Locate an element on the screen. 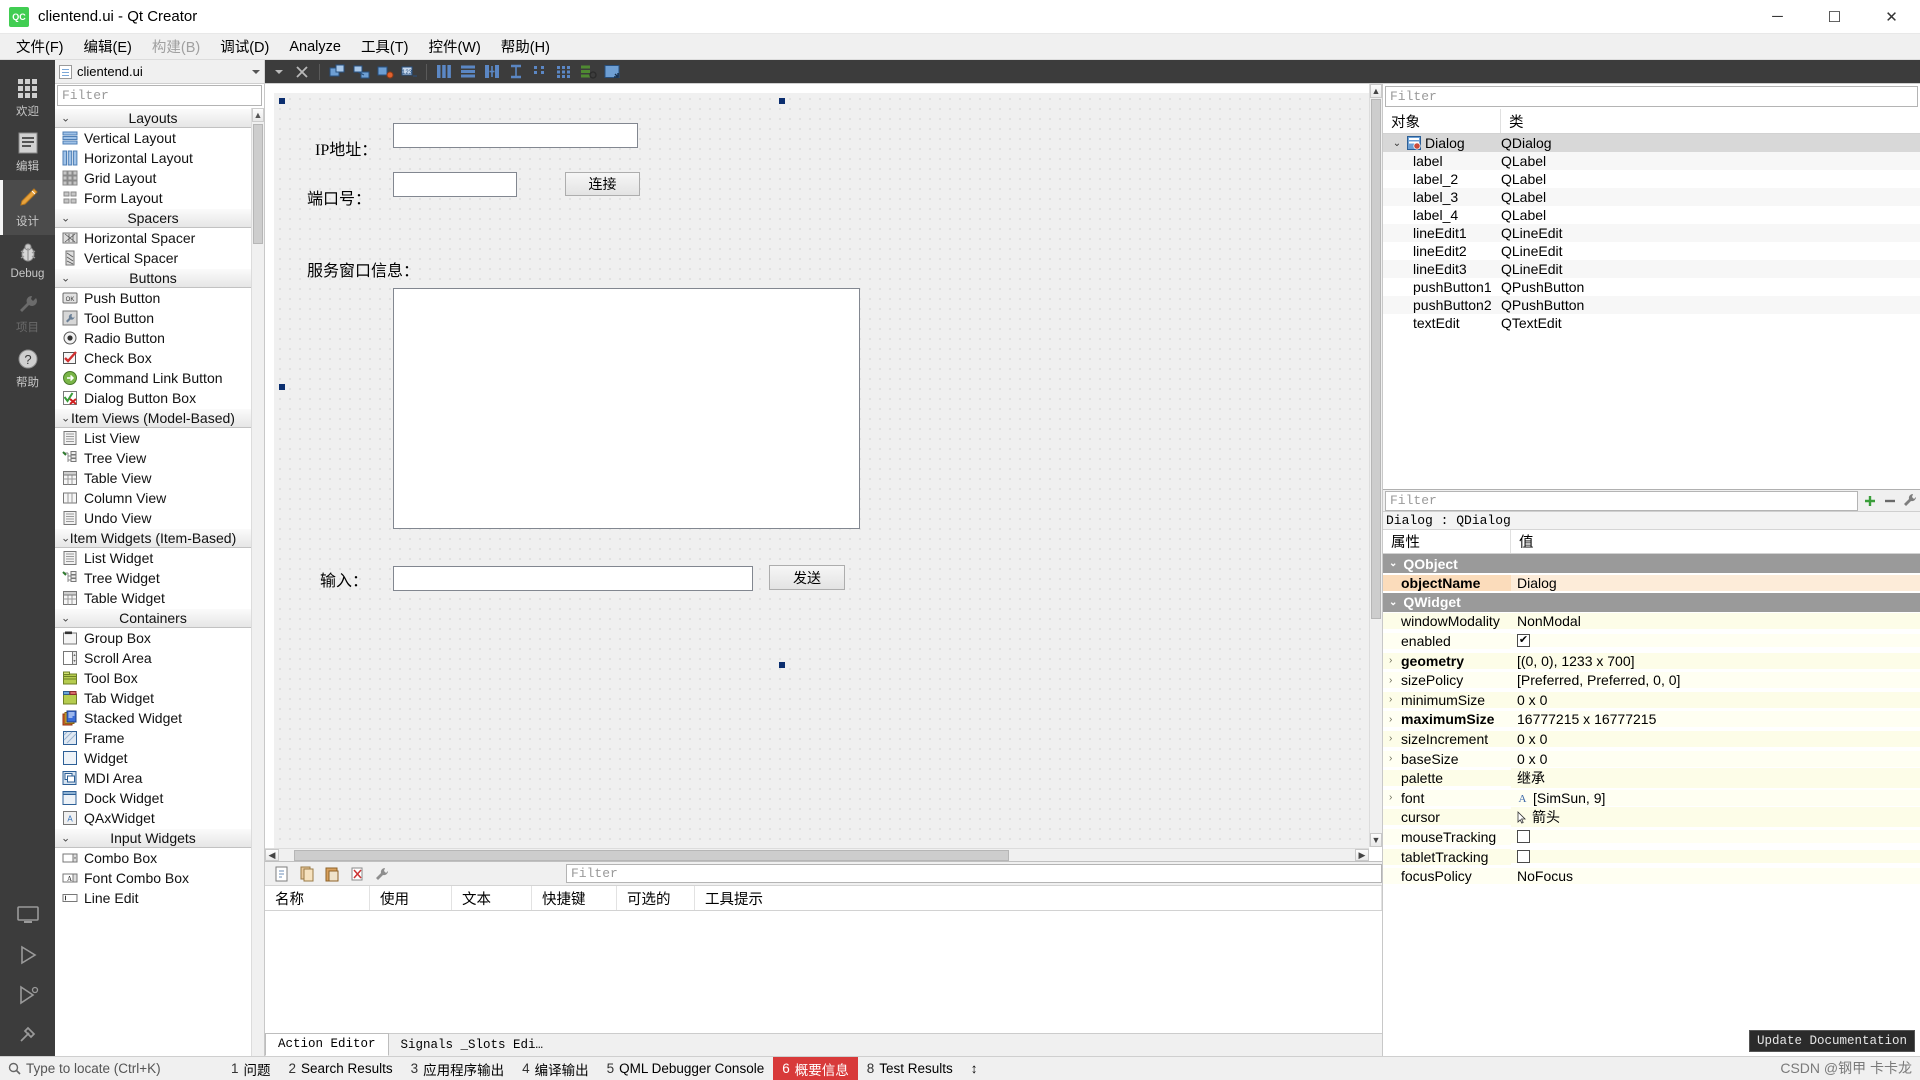 The height and width of the screenshot is (1080, 1920). chevron-down-icon: ⌄ is located at coordinates (1397, 143).